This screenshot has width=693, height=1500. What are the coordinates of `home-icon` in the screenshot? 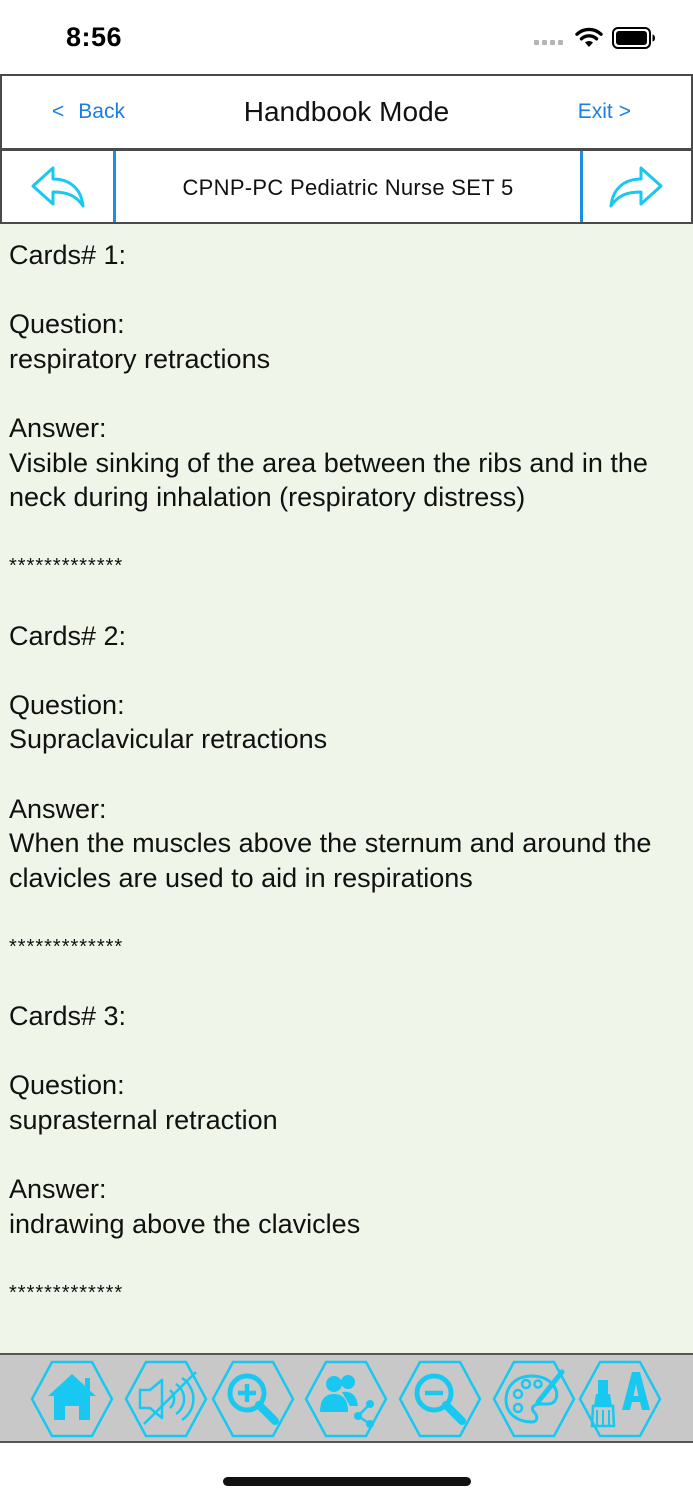 It's located at (72, 1399).